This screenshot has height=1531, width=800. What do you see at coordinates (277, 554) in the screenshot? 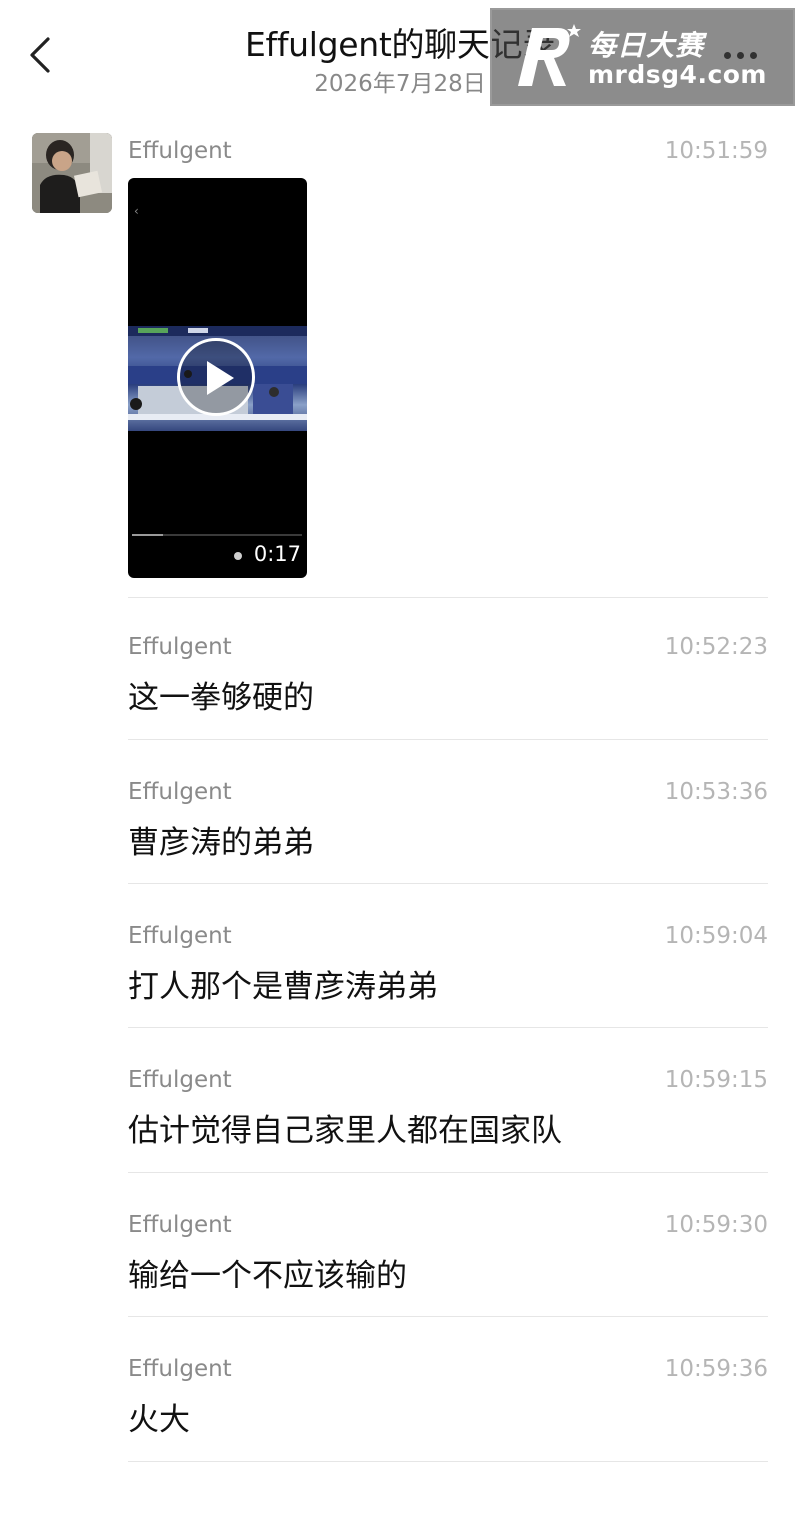
I see `video-duration: 0:17` at bounding box center [277, 554].